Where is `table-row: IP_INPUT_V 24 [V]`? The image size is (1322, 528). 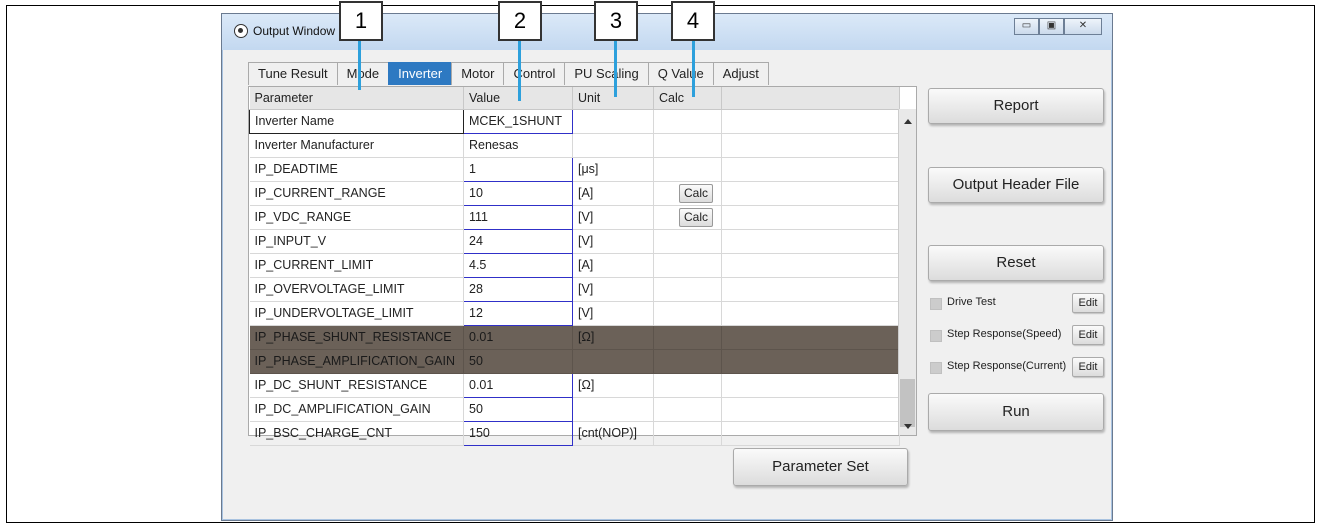 table-row: IP_INPUT_V 24 [V] is located at coordinates (574, 241).